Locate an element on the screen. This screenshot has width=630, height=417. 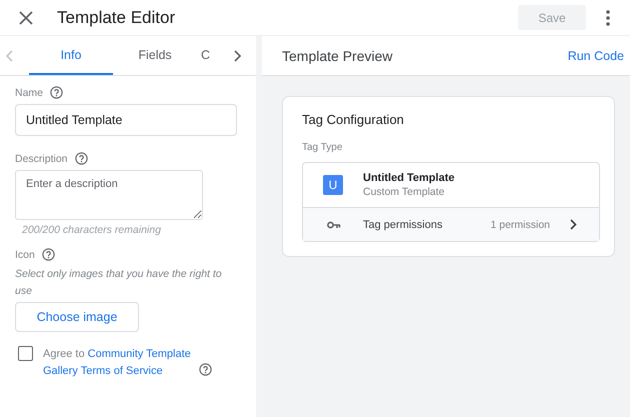
tag-permissions-row: Tag permissions 1 permission is located at coordinates (451, 224).